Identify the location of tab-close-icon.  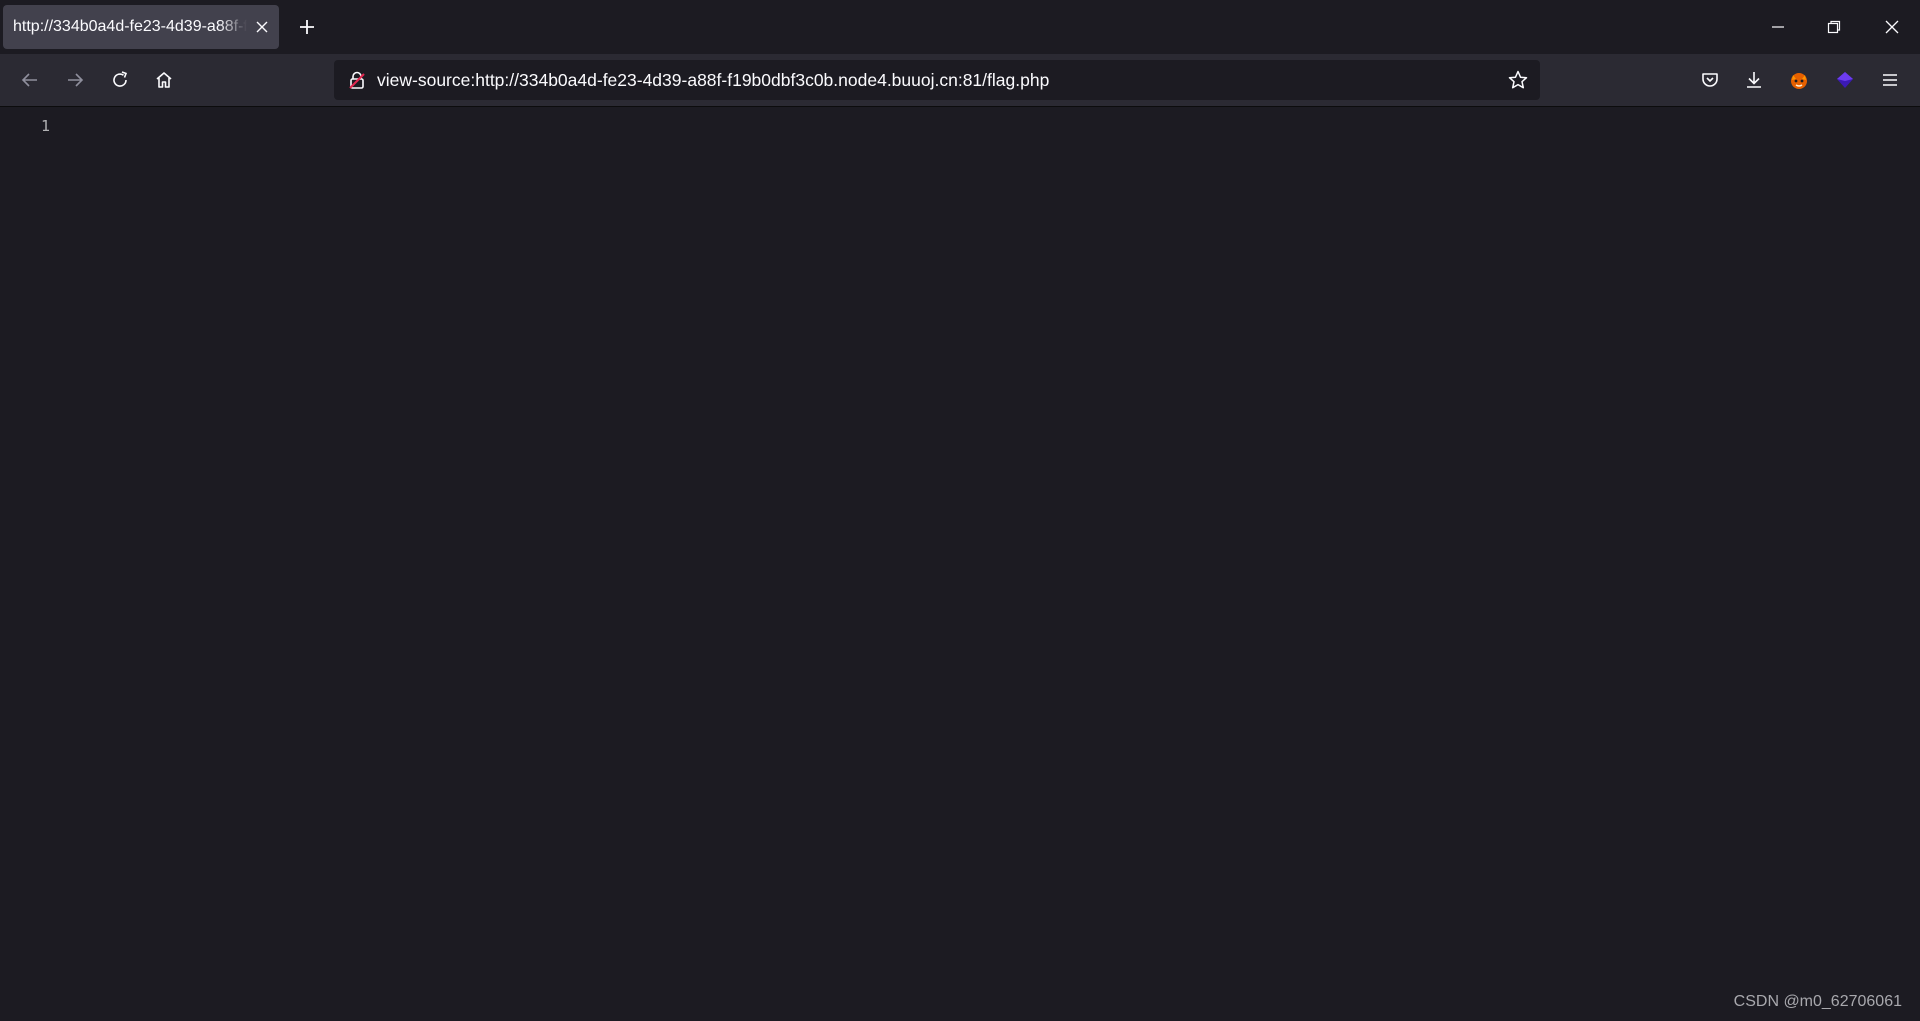
(262, 27).